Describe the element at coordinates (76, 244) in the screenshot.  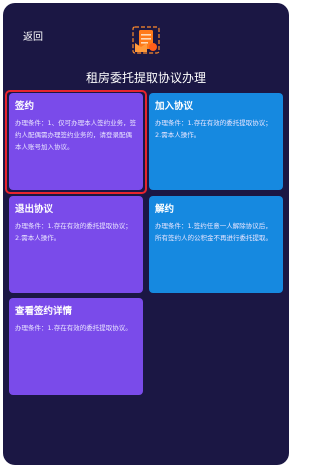
I see `card-exit-agreement: 退出协议 办理条件：1.存在有效的委托提取协议；2.需本人操作。` at that location.